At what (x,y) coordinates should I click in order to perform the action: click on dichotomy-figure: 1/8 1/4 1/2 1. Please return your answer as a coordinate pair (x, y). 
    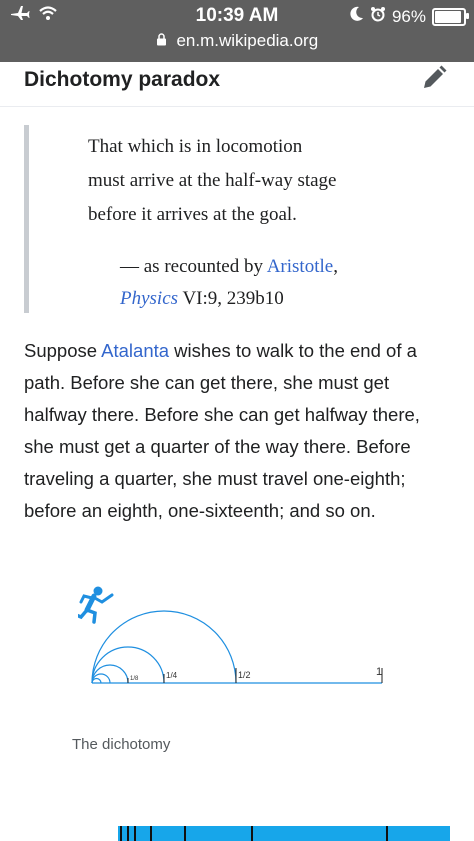
    Looking at the image, I should click on (236, 637).